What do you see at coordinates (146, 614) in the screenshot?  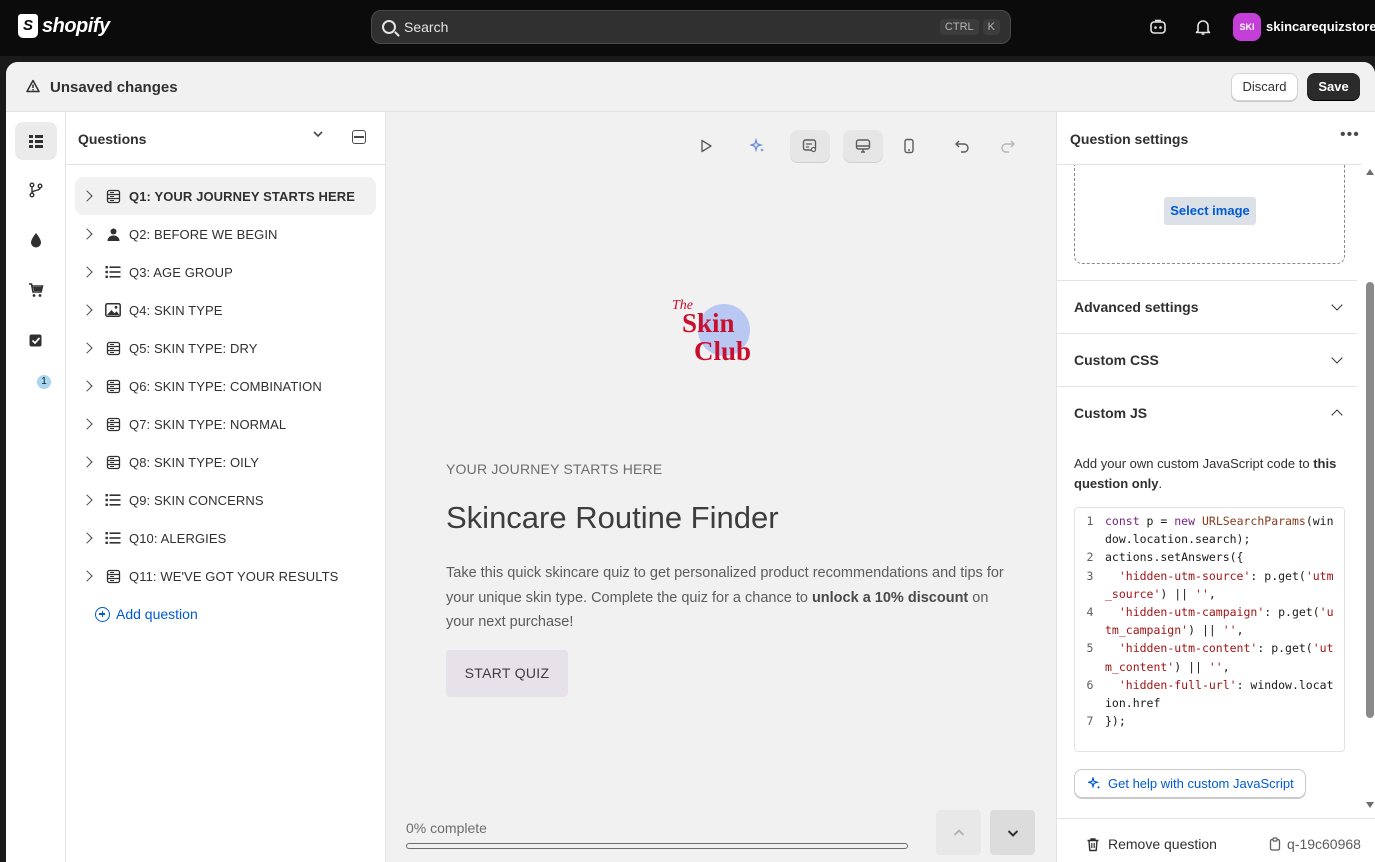 I see `add-question-button: Add question` at bounding box center [146, 614].